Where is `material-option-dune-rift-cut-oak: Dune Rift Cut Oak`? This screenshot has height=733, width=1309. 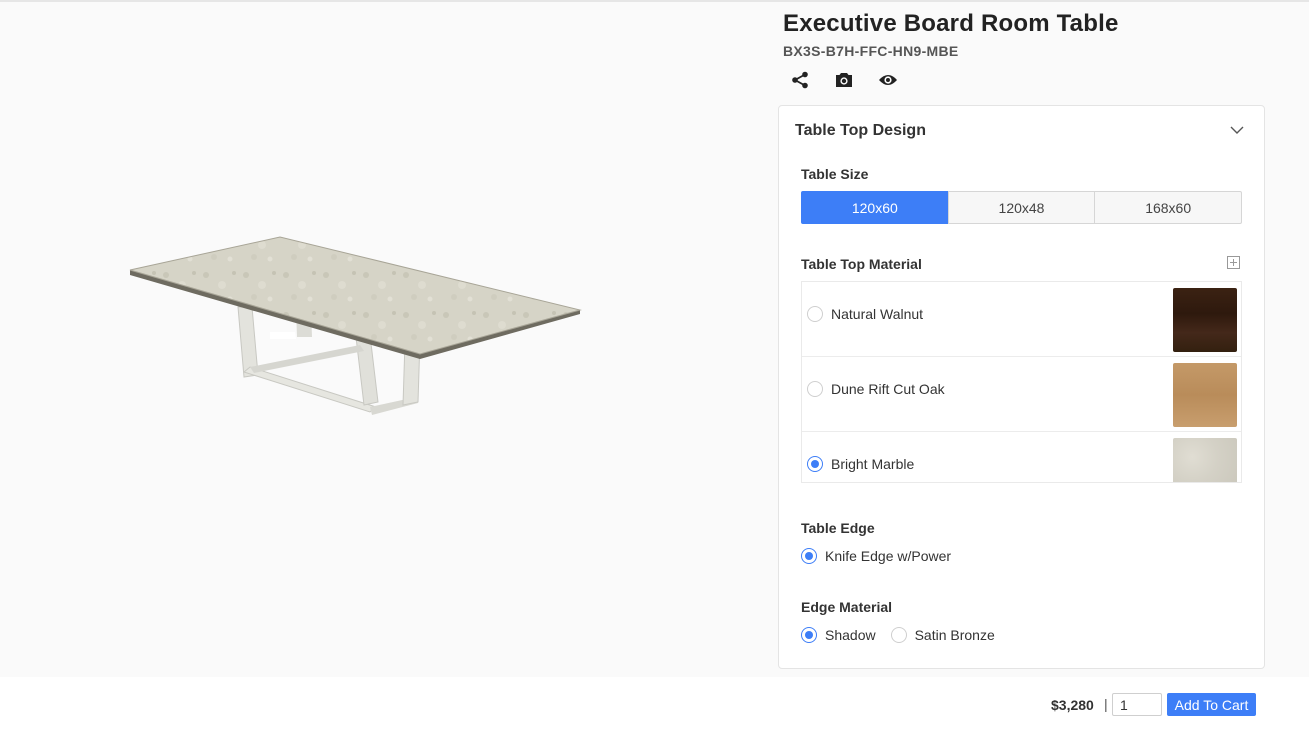
material-option-dune-rift-cut-oak: Dune Rift Cut Oak is located at coordinates (1021, 394).